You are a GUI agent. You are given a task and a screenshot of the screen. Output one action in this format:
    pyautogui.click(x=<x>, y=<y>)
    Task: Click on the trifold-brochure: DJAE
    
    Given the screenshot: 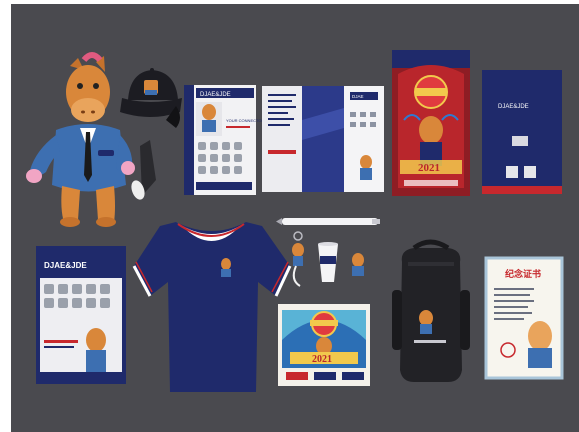 What is the action you would take?
    pyautogui.click(x=323, y=139)
    